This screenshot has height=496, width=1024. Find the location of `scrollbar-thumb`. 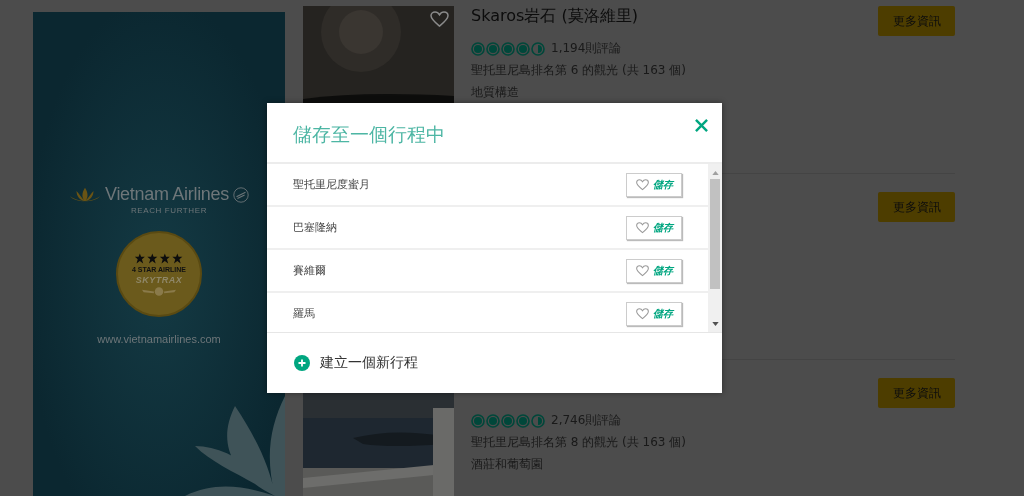

scrollbar-thumb is located at coordinates (715, 234).